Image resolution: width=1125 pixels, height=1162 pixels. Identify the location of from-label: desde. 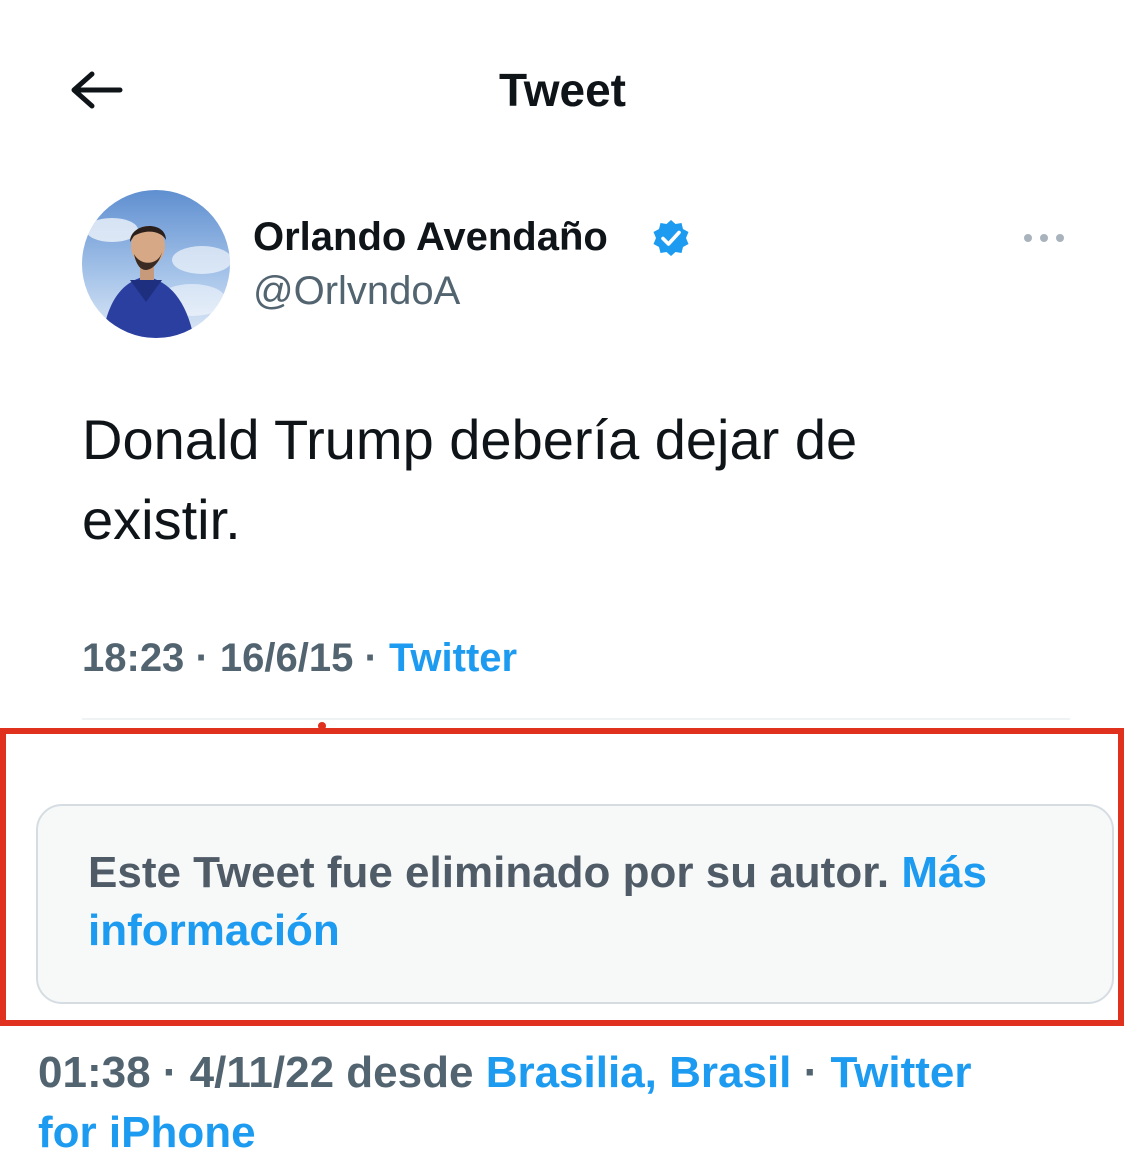
(410, 1072).